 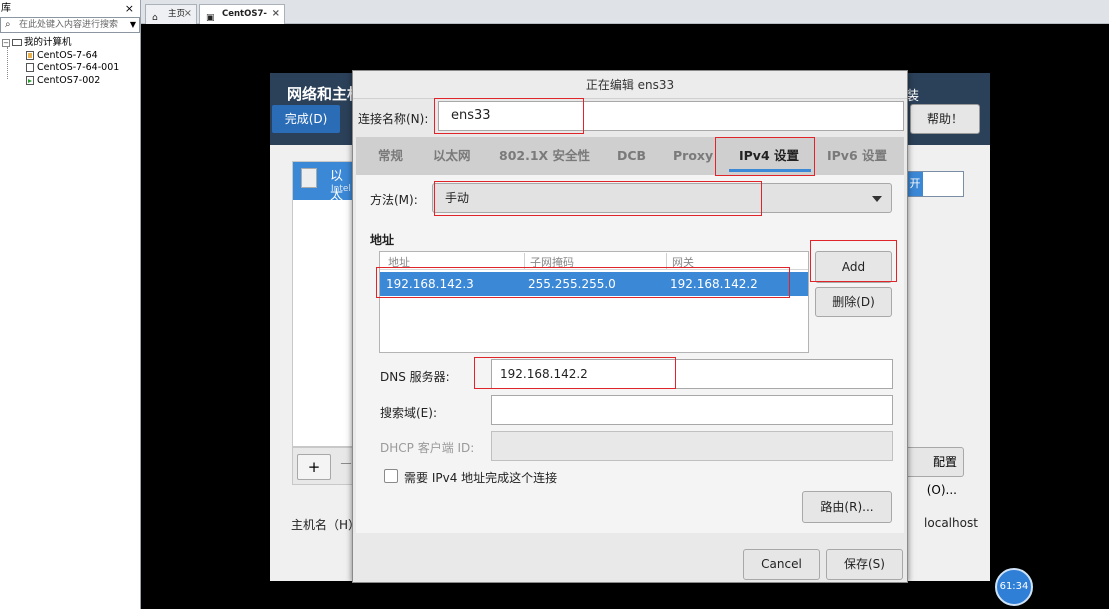 What do you see at coordinates (853, 267) in the screenshot?
I see `add-address-button: Add` at bounding box center [853, 267].